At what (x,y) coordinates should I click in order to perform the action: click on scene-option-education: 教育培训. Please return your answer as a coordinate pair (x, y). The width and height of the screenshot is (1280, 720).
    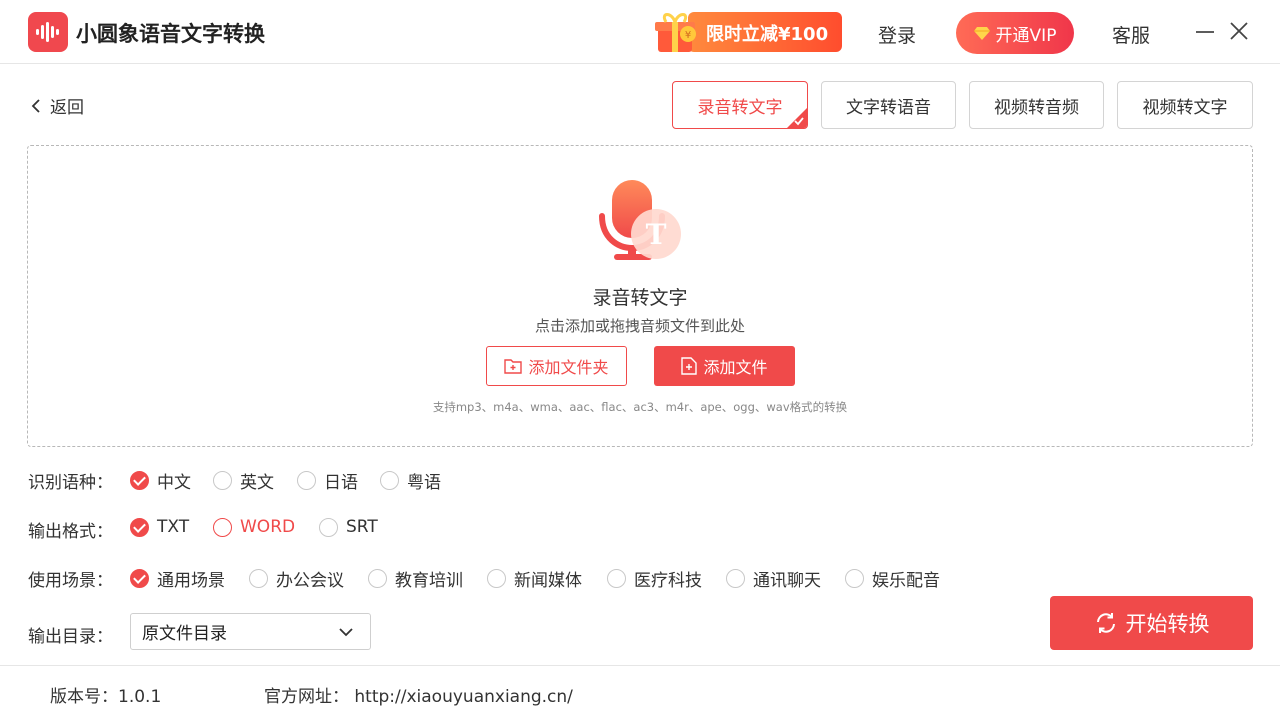
    Looking at the image, I should click on (415, 578).